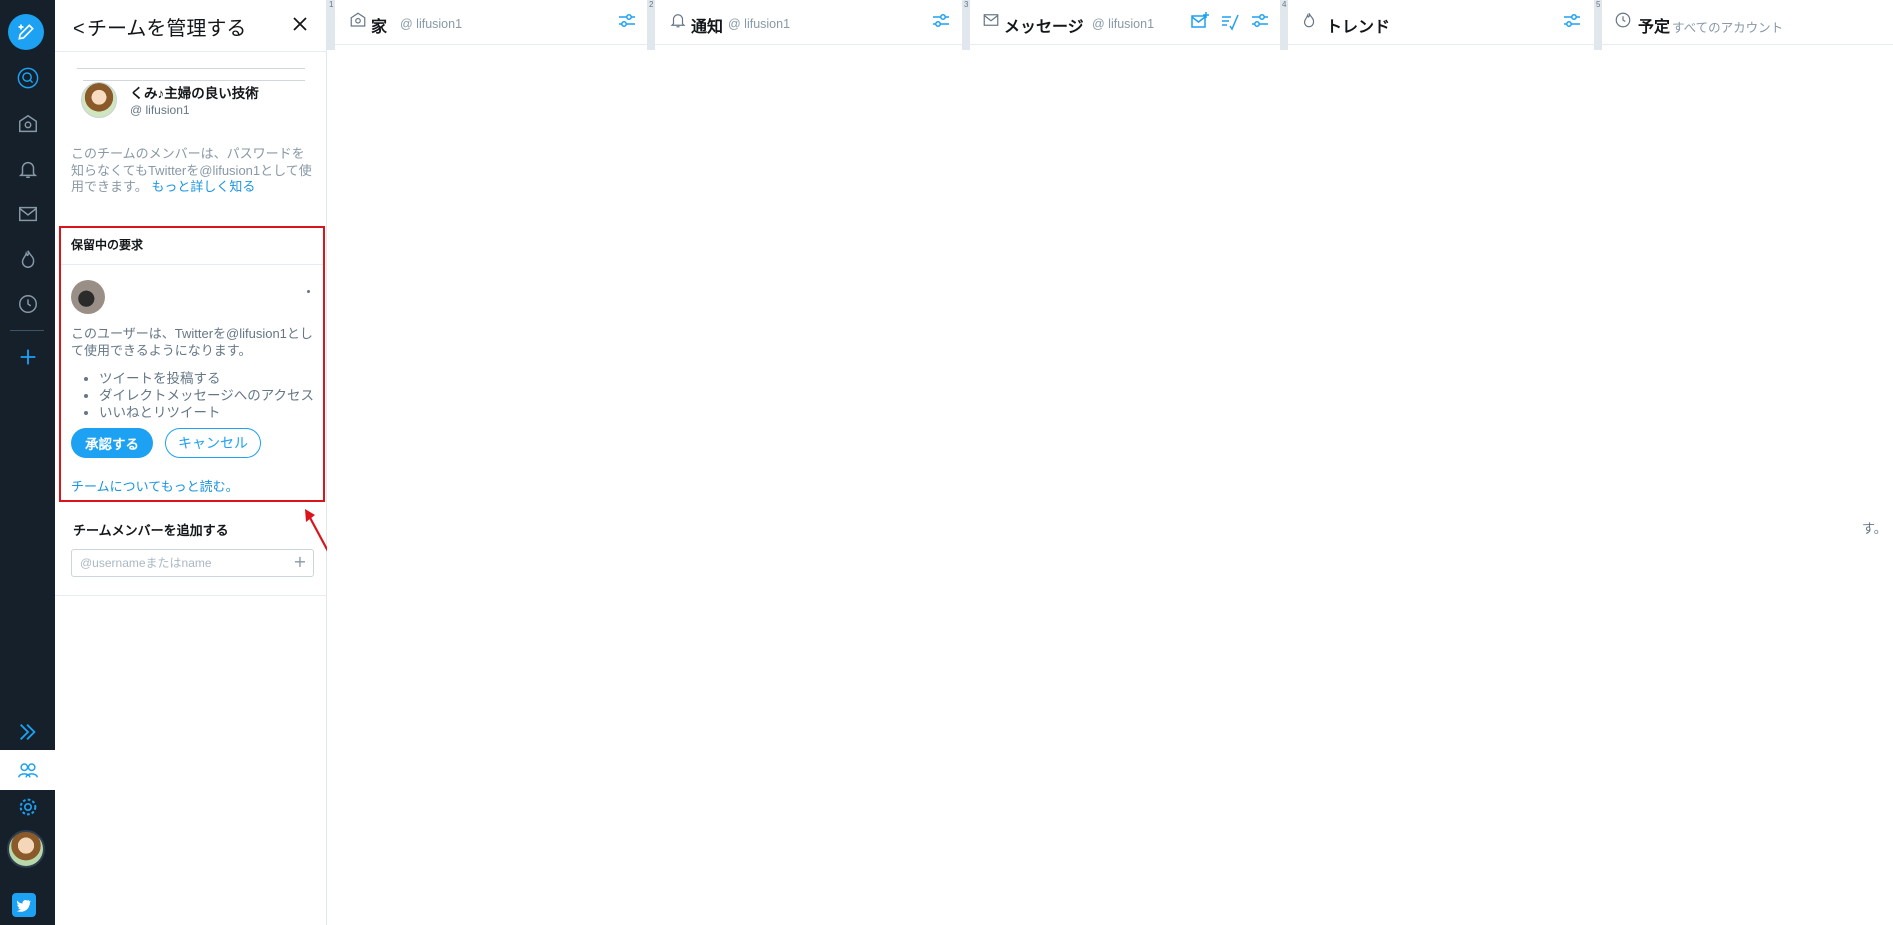 The width and height of the screenshot is (1893, 925). I want to click on nav-team-button, so click(27, 770).